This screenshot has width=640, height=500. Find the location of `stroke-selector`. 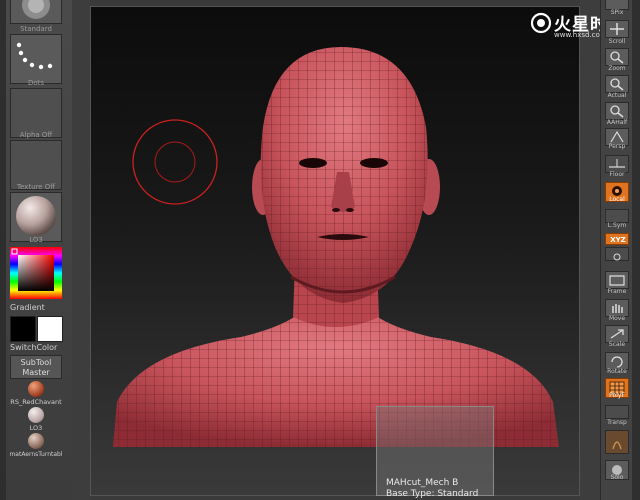

stroke-selector is located at coordinates (36, 59).